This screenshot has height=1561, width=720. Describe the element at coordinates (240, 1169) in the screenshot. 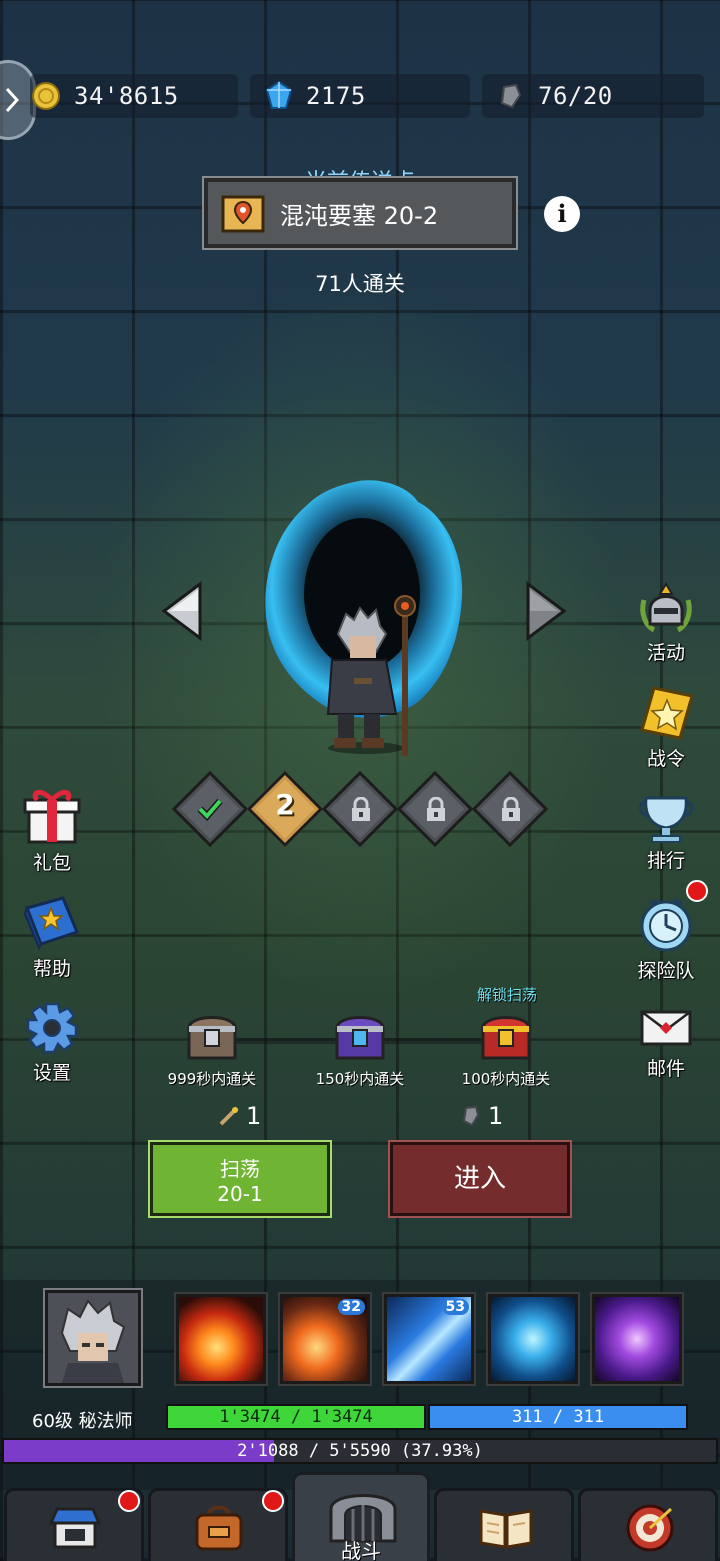

I see `sweep-button-label: 扫荡` at that location.